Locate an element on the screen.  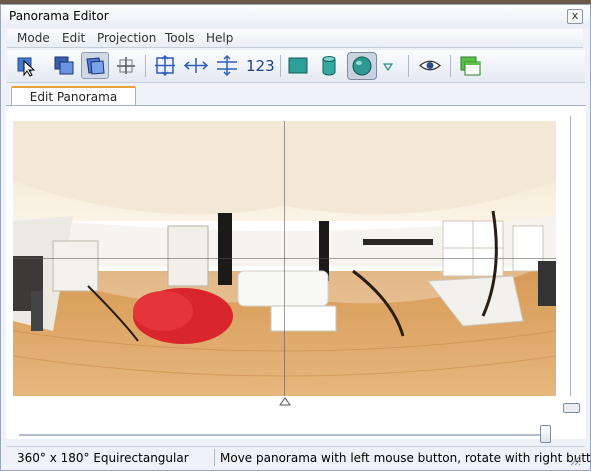
spherical-projection-icon is located at coordinates (362, 66).